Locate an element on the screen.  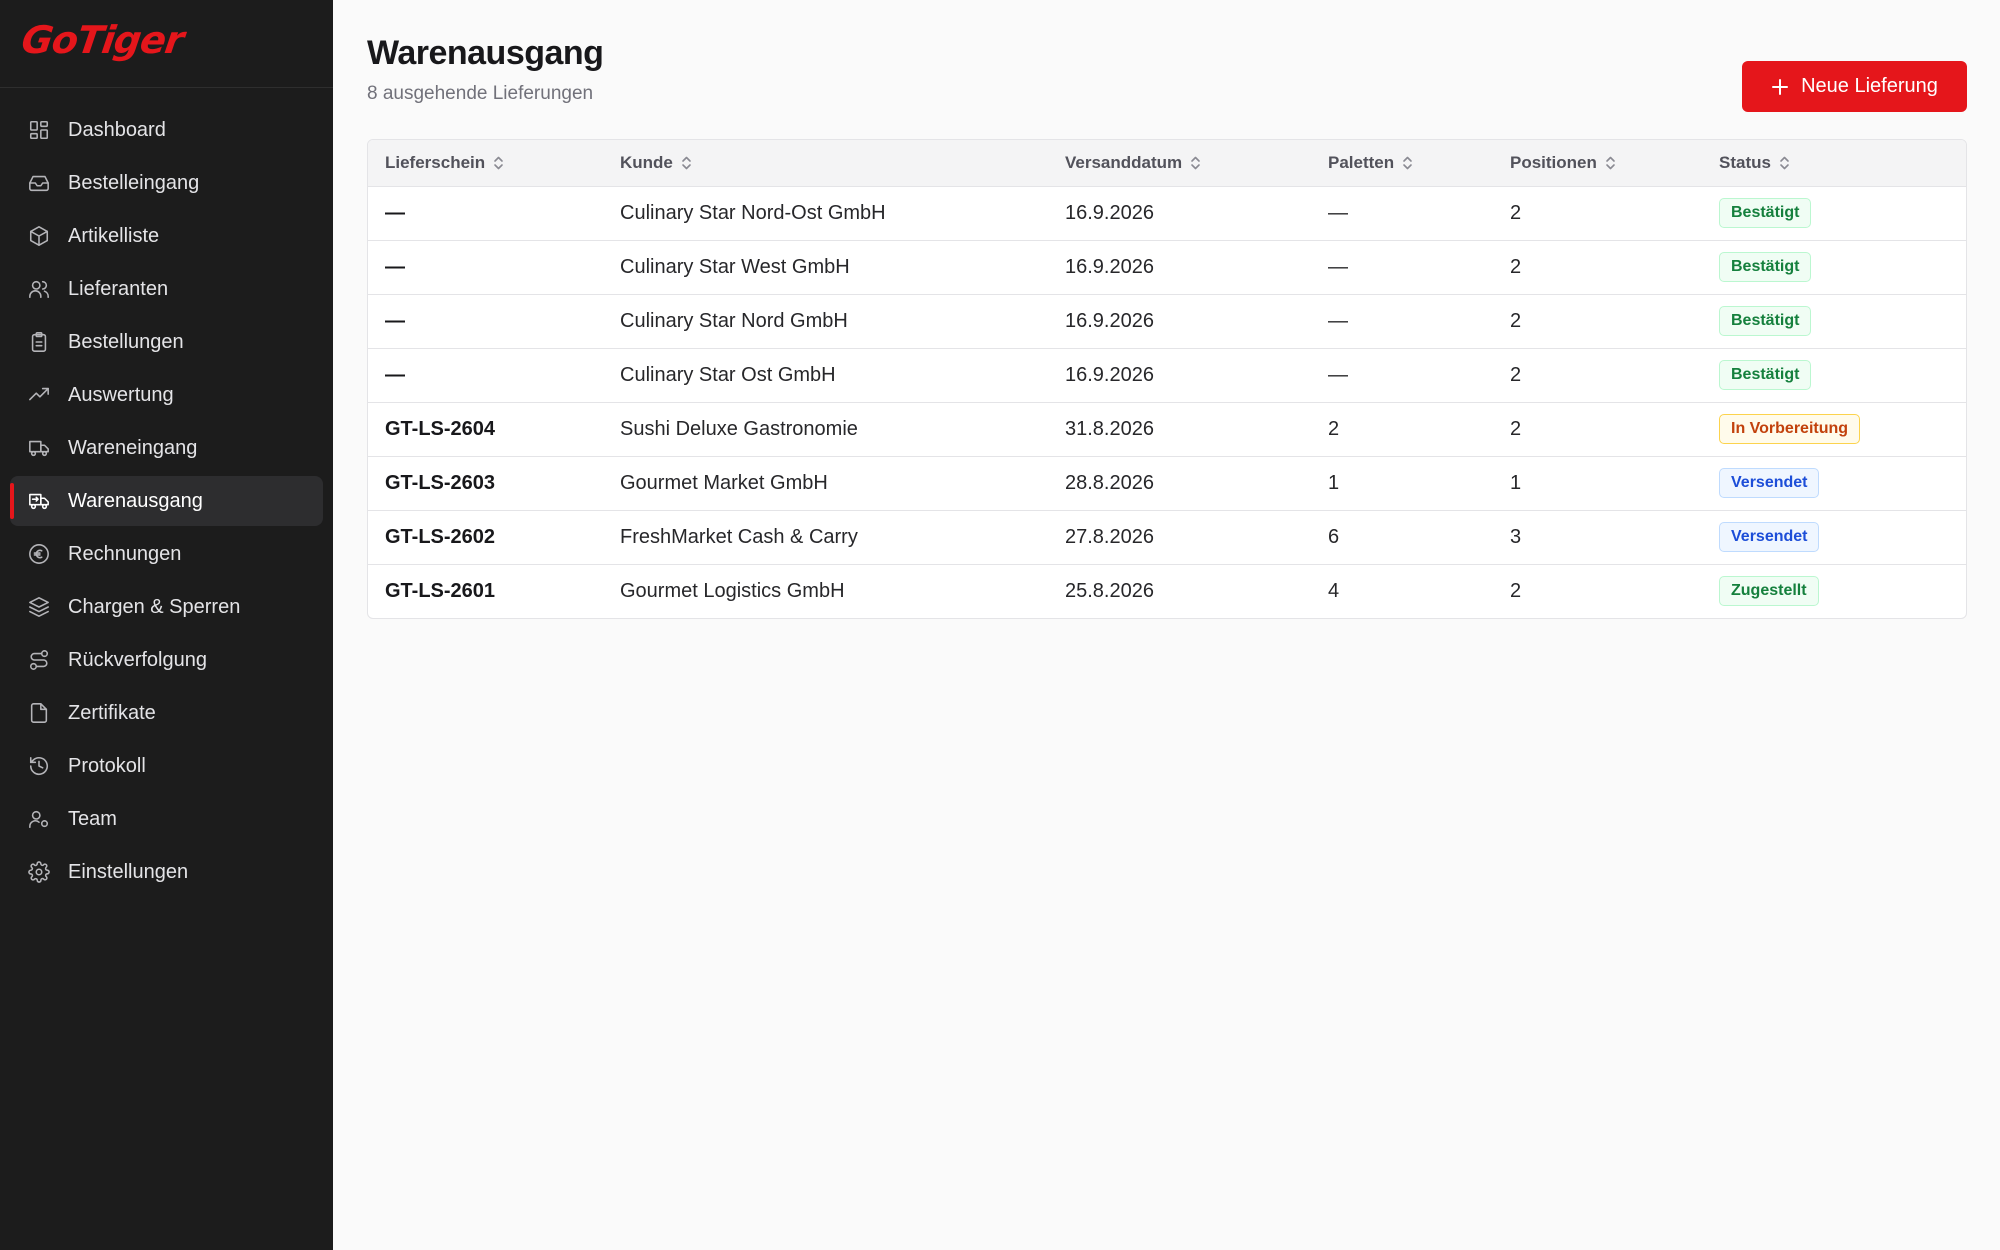
cell-lieferschein: GT-LS-2602 is located at coordinates (440, 536).